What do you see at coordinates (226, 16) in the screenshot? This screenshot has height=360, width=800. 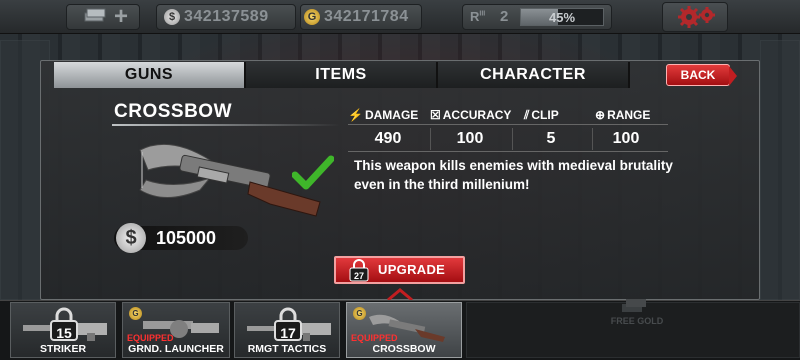 I see `silver-amount: 342137589` at bounding box center [226, 16].